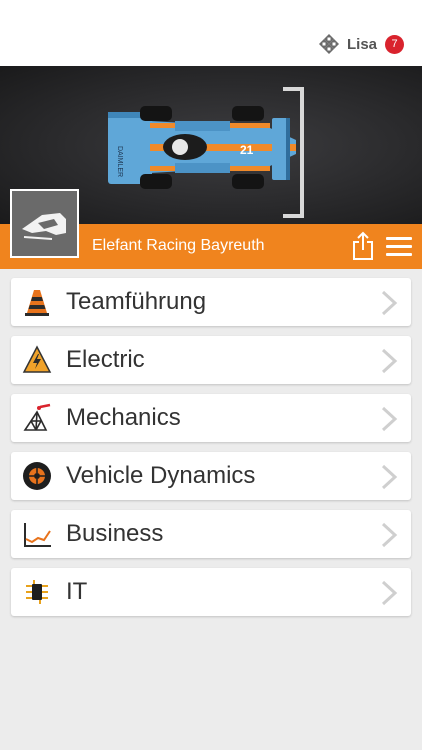 The width and height of the screenshot is (422, 750). Describe the element at coordinates (37, 303) in the screenshot. I see `traffic-cone-icon` at that location.